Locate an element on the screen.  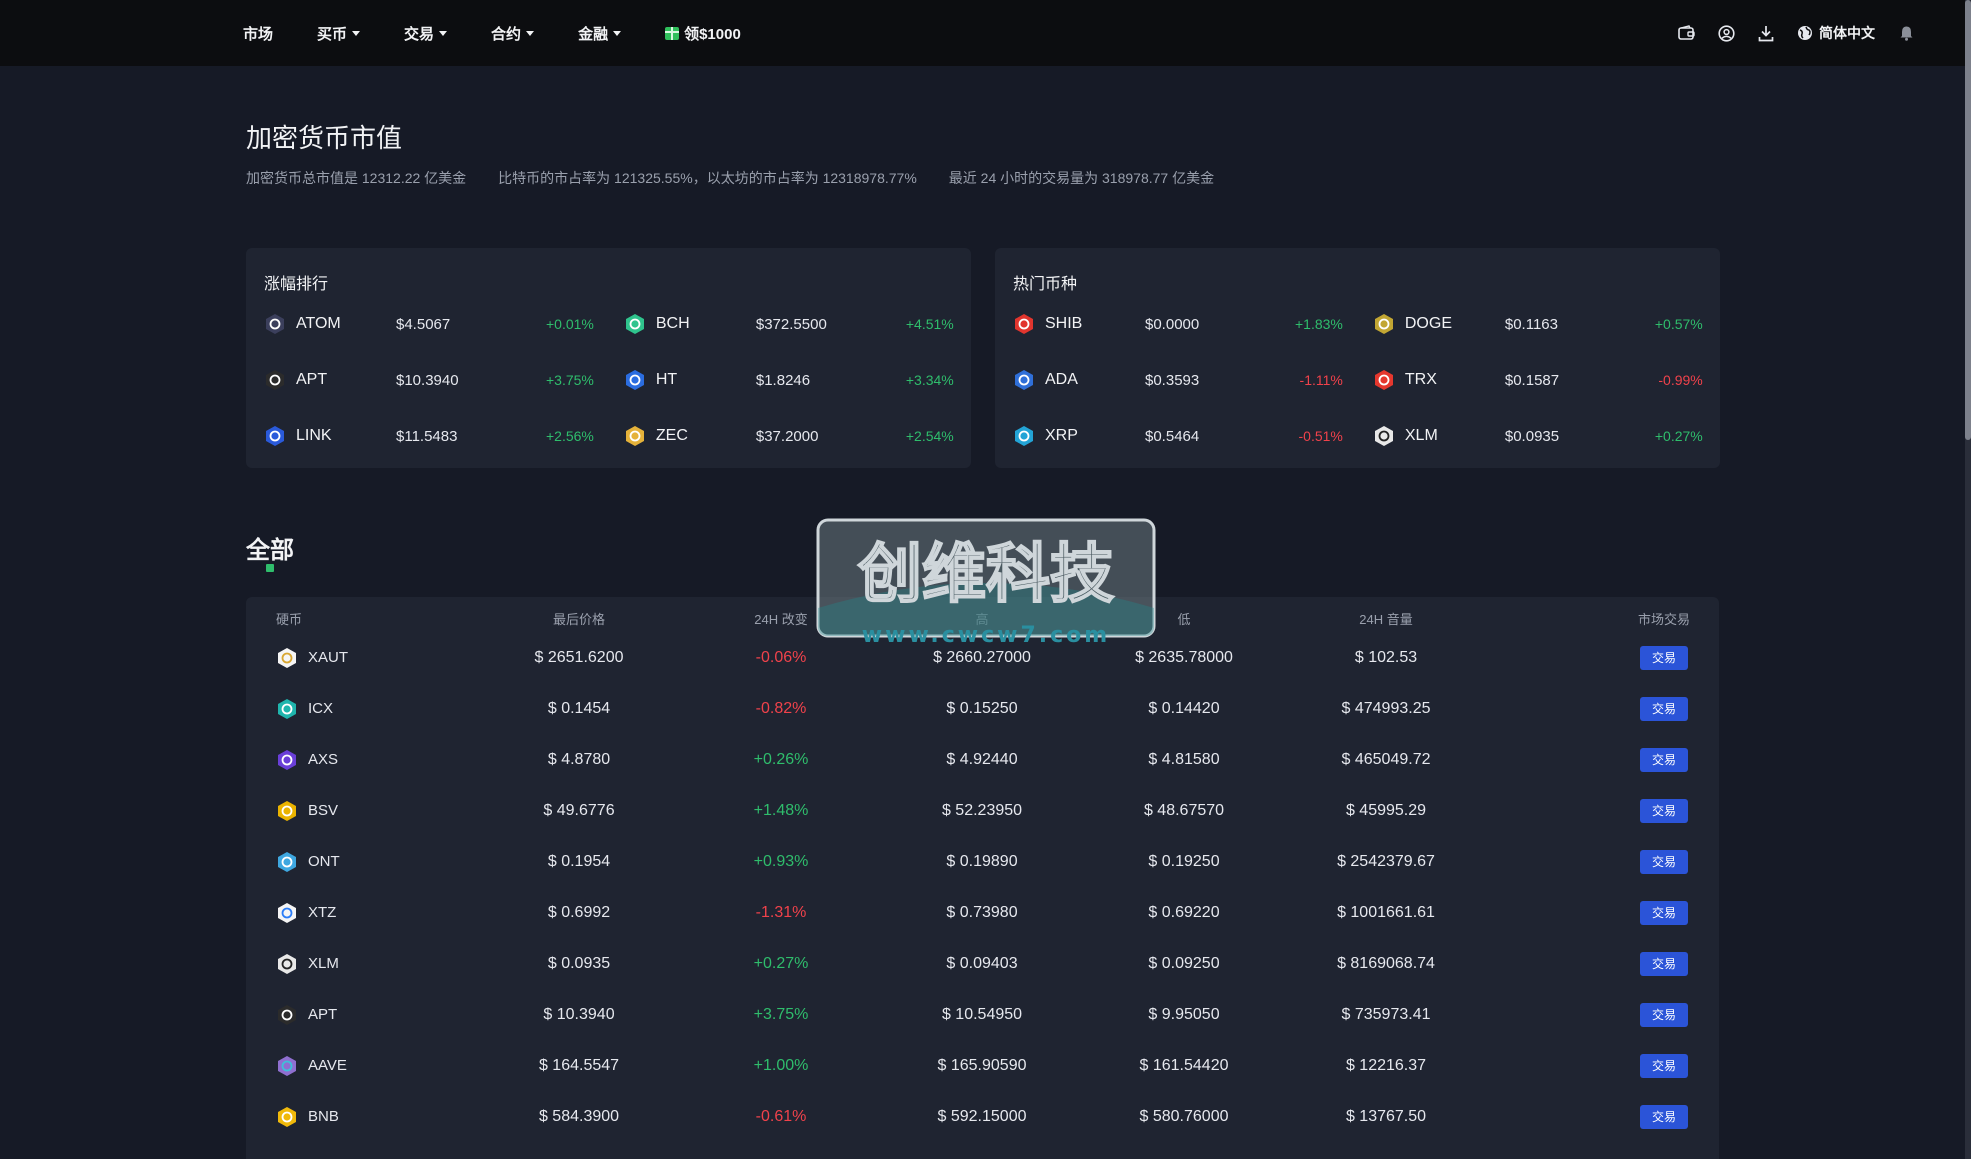
coin-row-atom: ATOM $4.5067 +0.01% is located at coordinates (429, 324).